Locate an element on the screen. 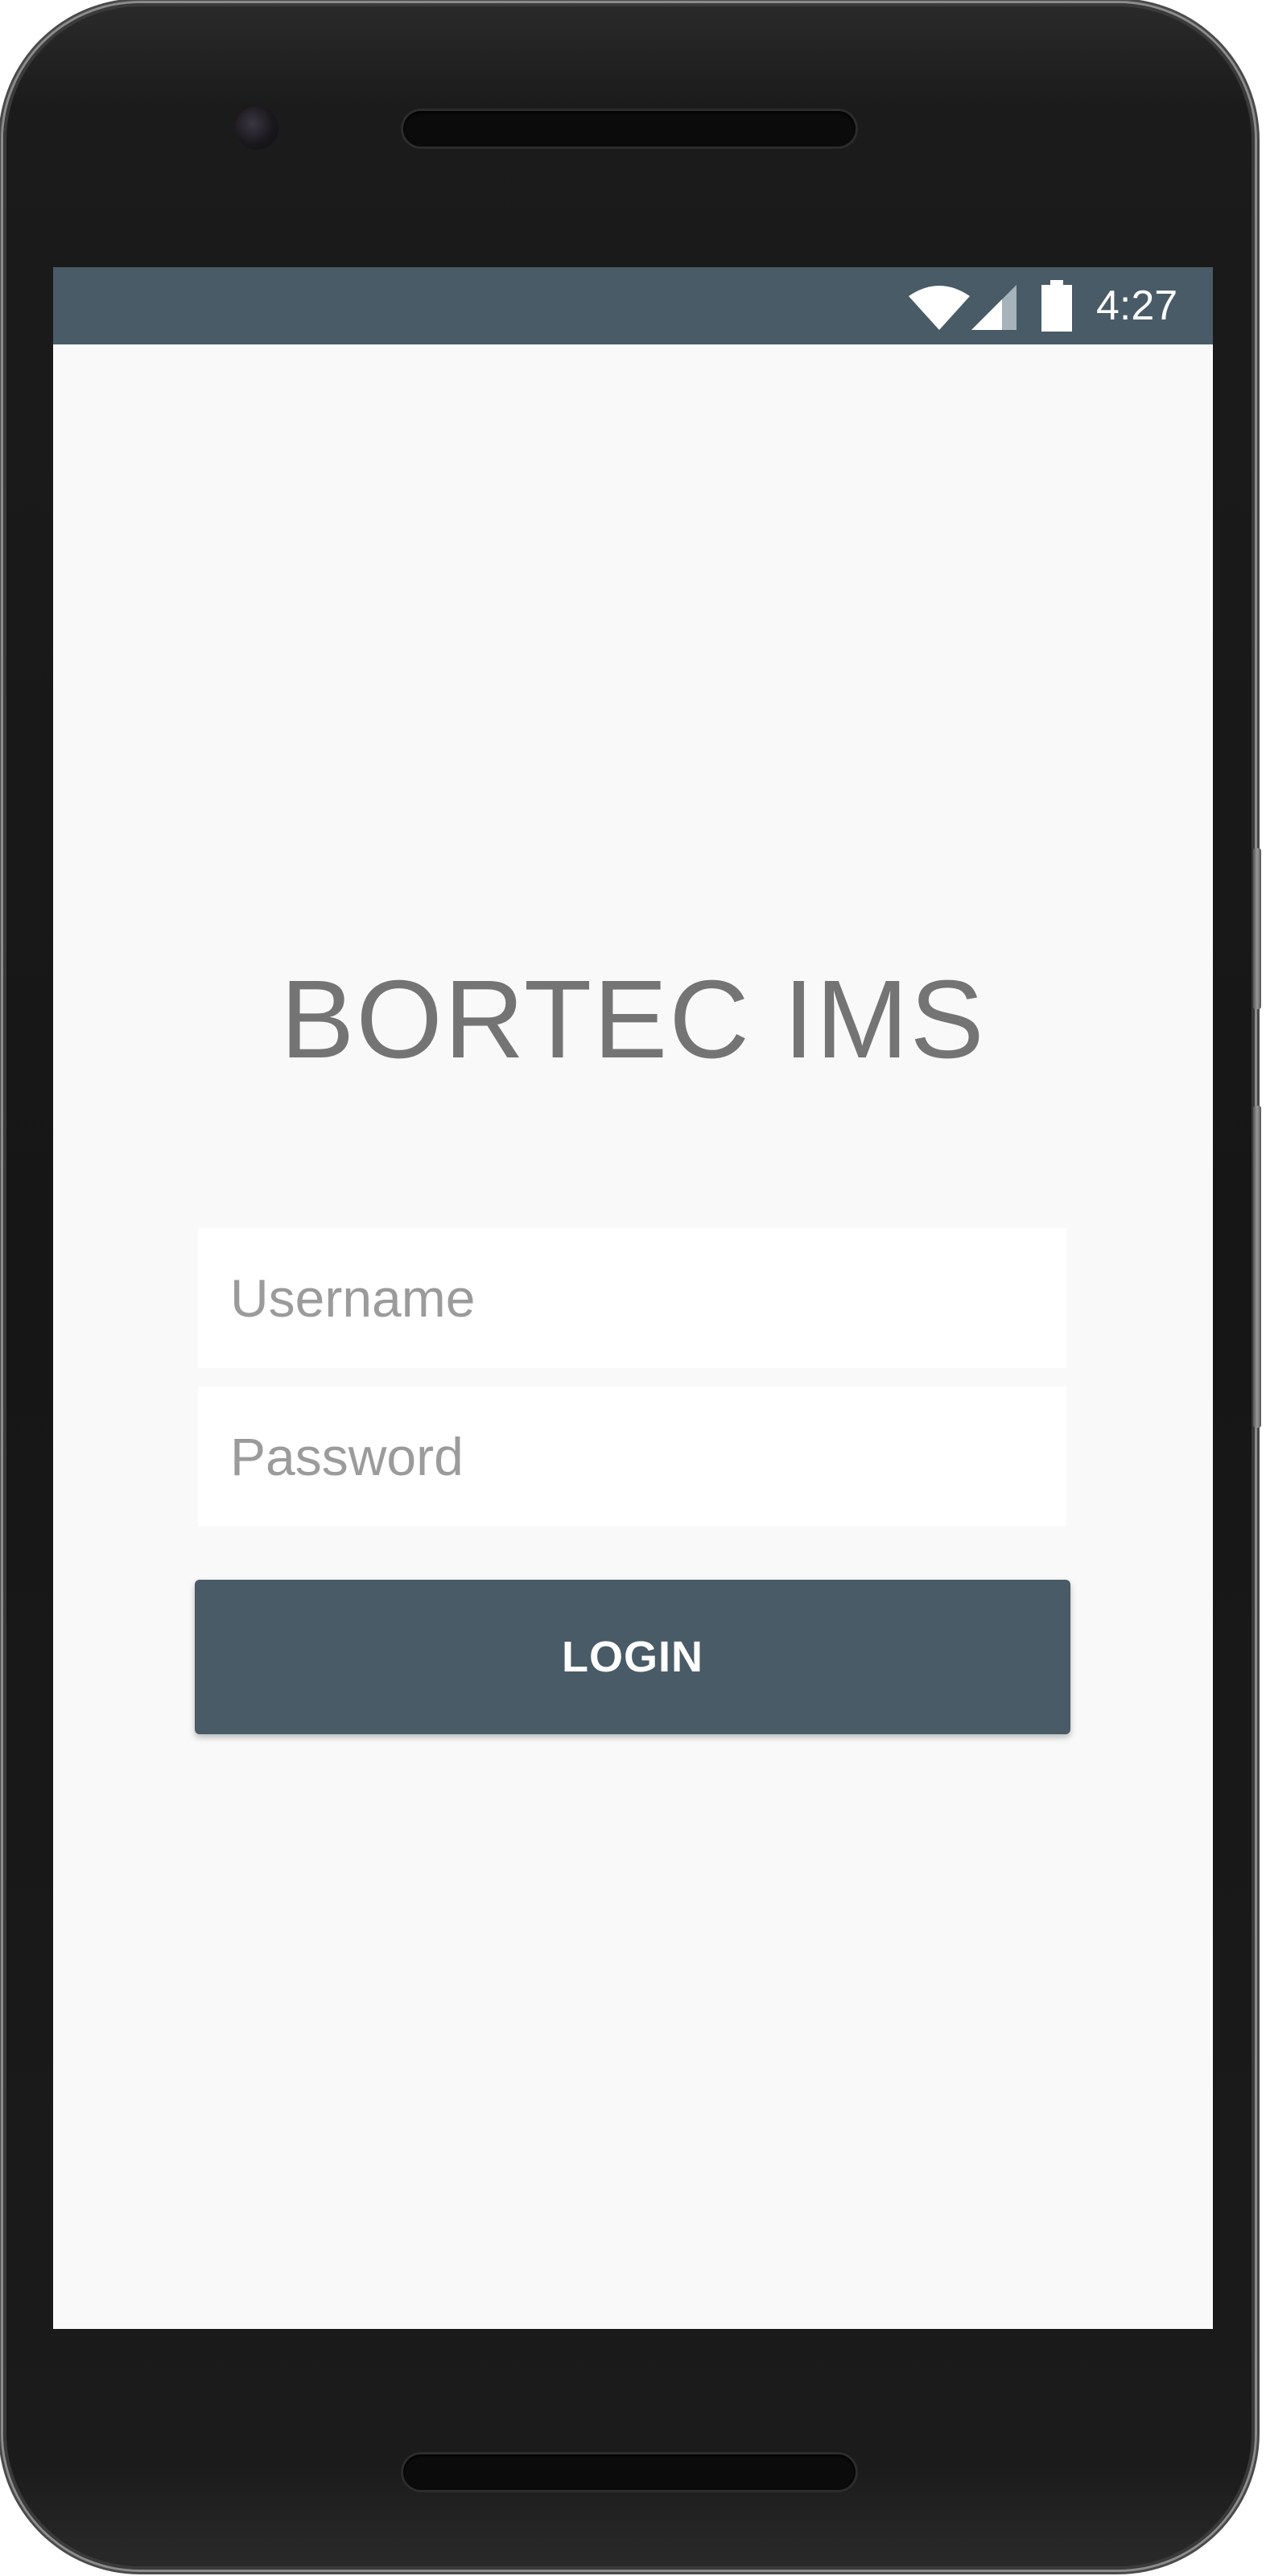 The width and height of the screenshot is (1266, 2576). login-button: LOGIN is located at coordinates (632, 1657).